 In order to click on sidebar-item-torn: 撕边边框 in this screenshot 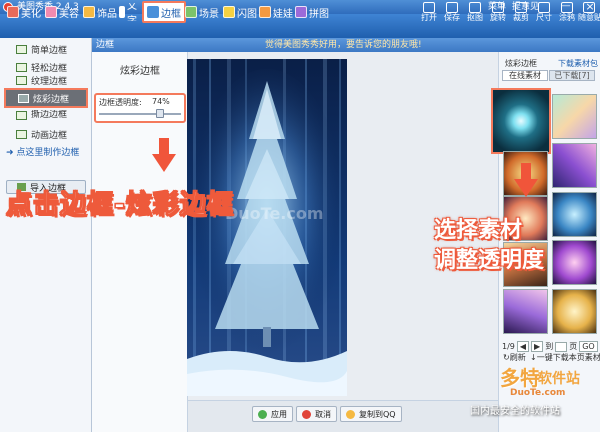, I will do `click(46, 115)`.